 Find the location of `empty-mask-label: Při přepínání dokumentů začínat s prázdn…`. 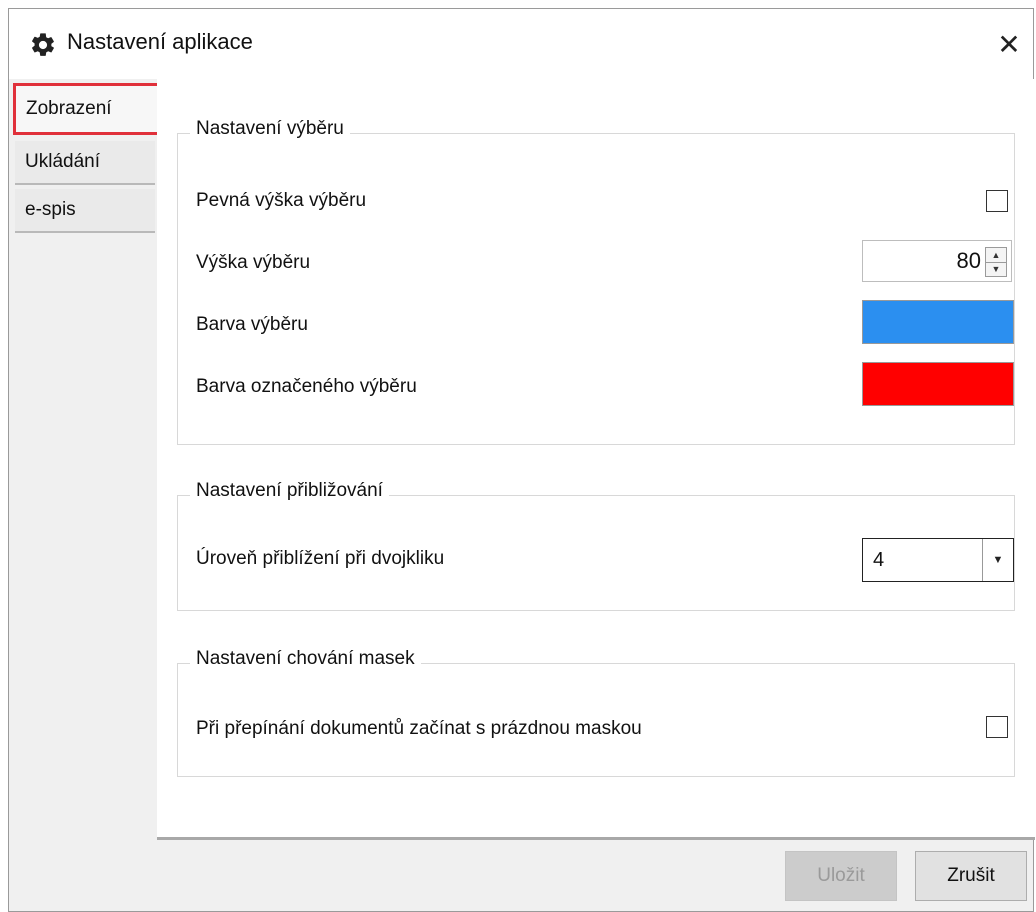

empty-mask-label: Při přepínání dokumentů začínat s prázdn… is located at coordinates (419, 728).